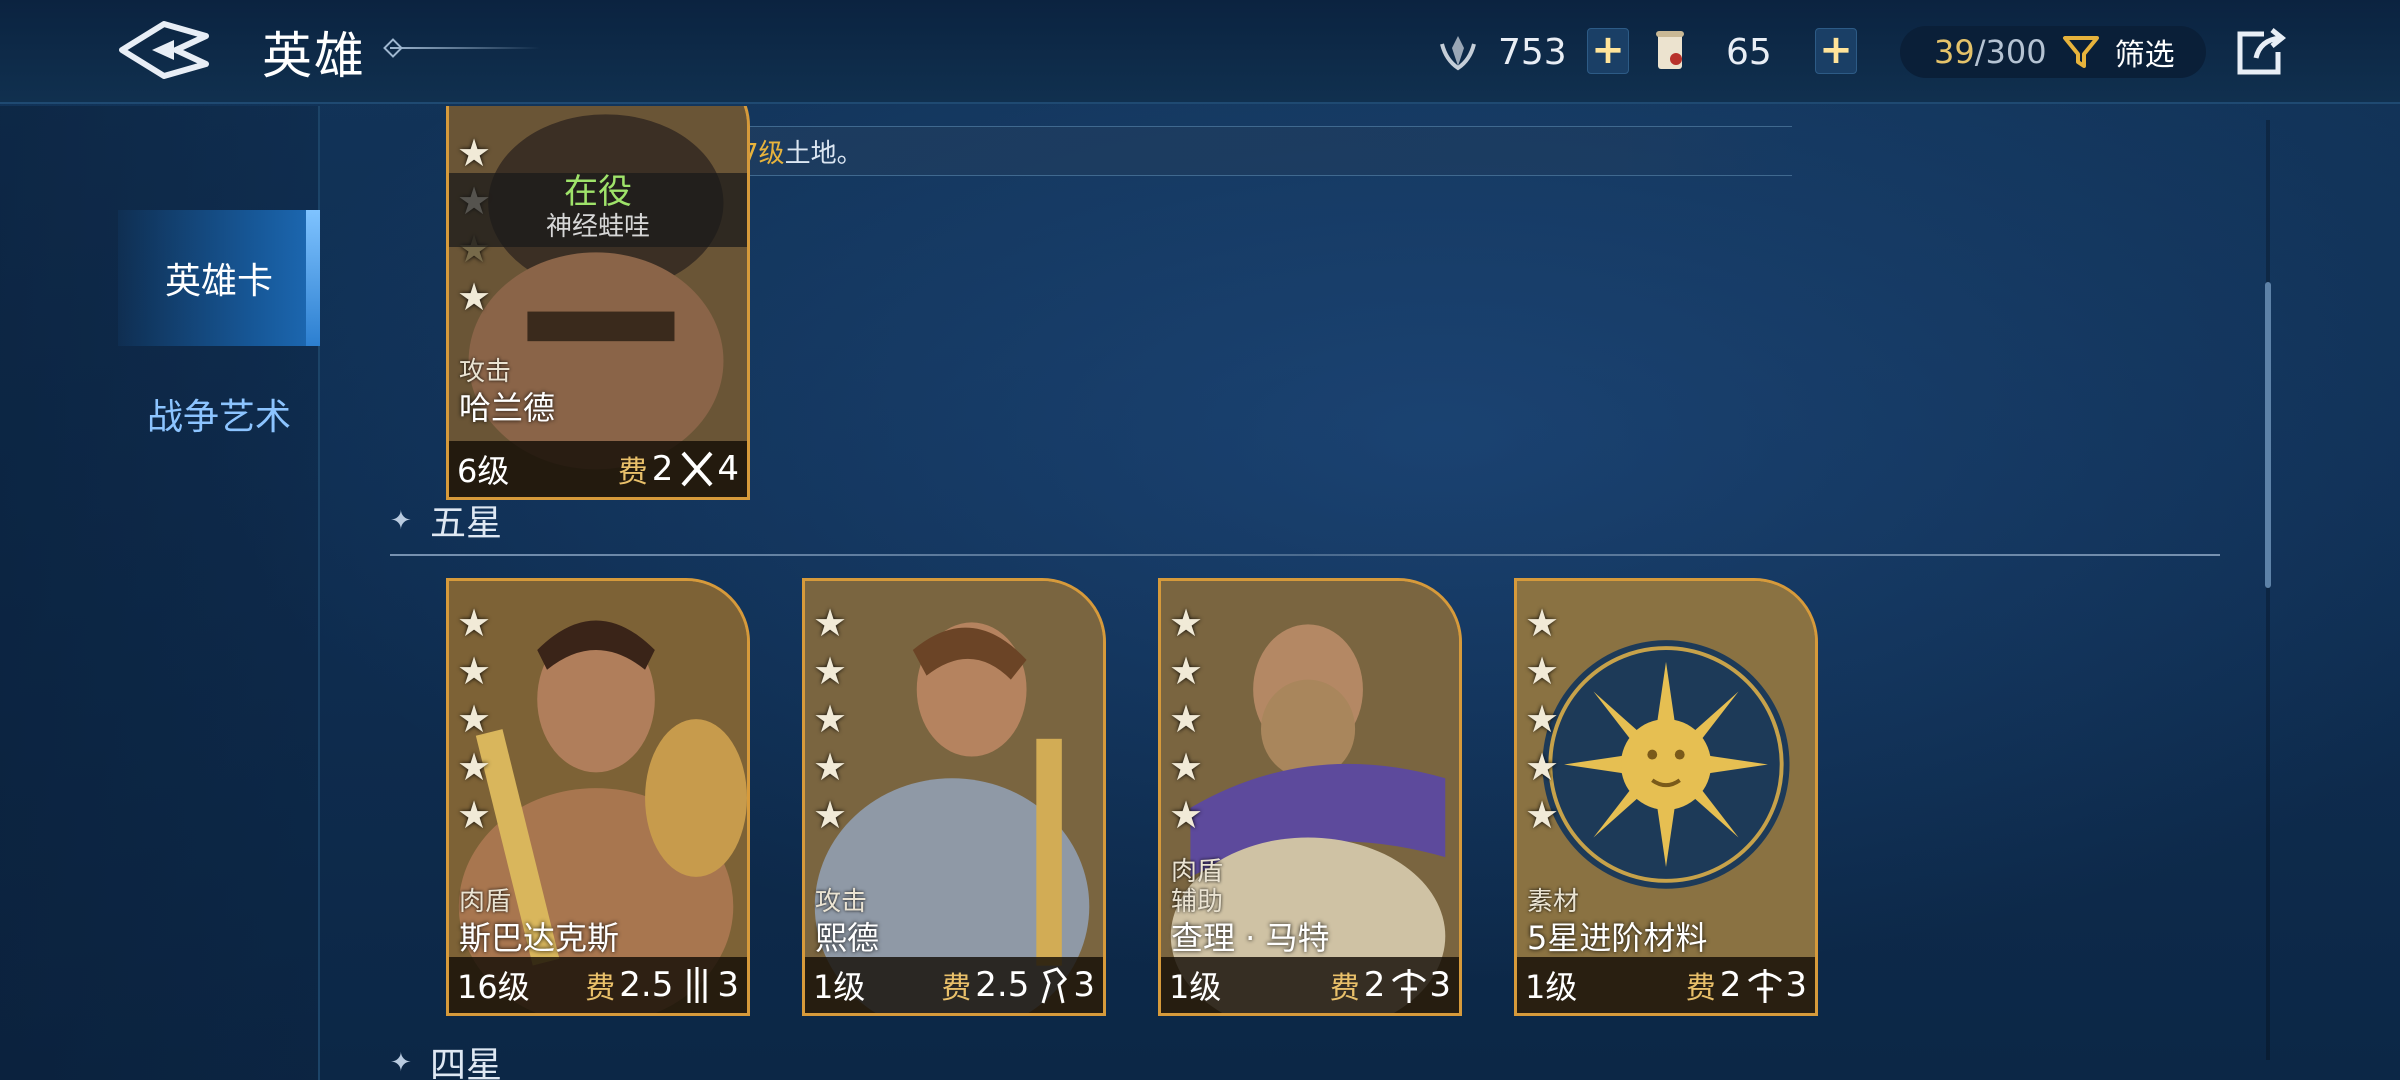  Describe the element at coordinates (1617, 938) in the screenshot. I see `hero-name: 5星进阶材料` at that location.